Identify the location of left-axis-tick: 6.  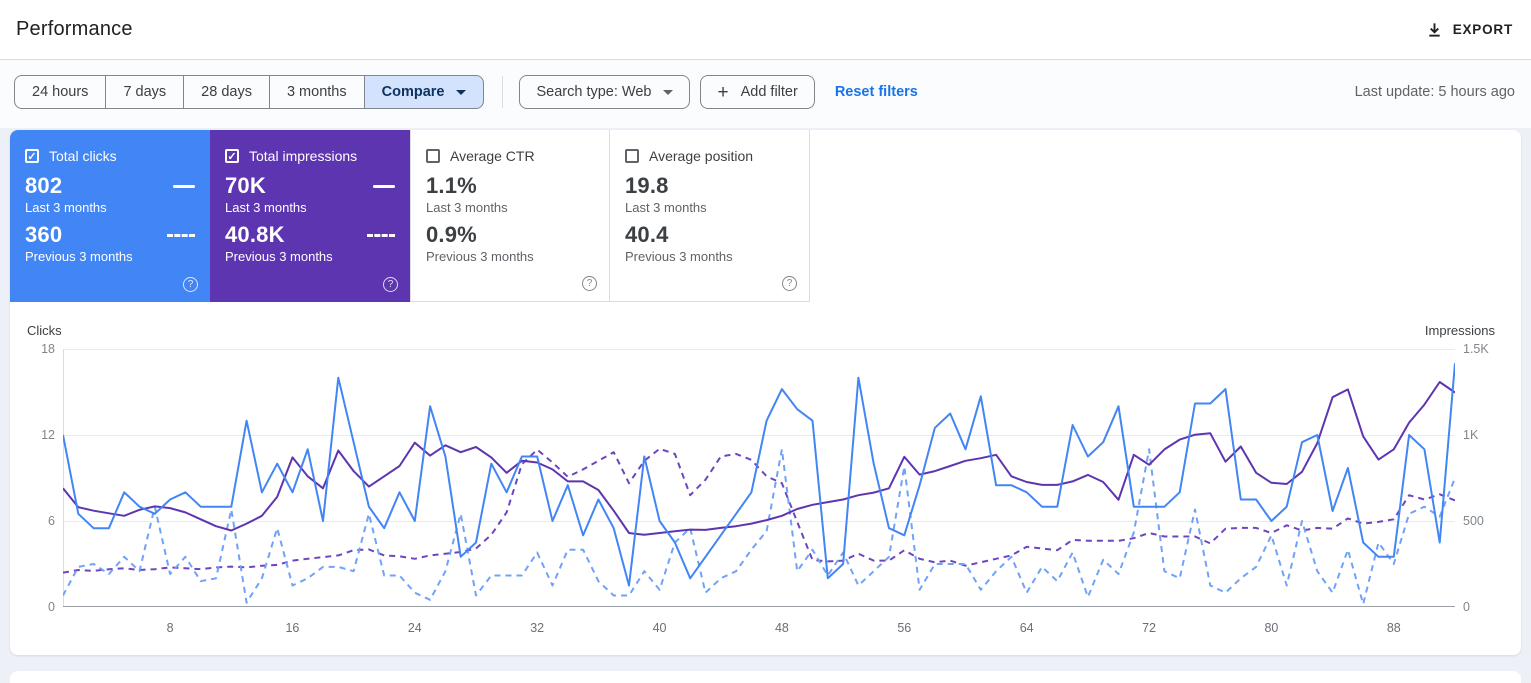
(51, 521).